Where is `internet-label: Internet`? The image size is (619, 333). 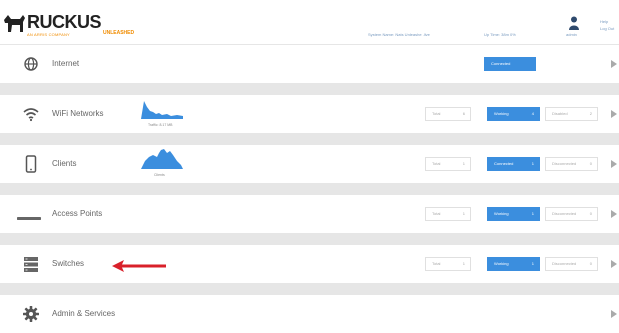
internet-label: Internet is located at coordinates (66, 63).